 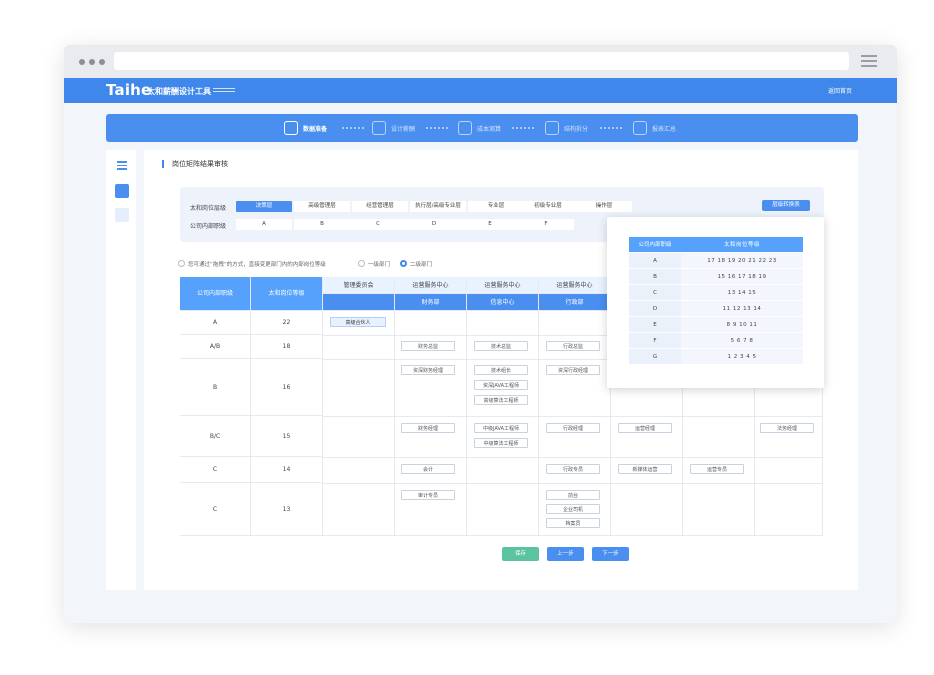 I want to click on conversion-row: E8 9 10 11, so click(x=716, y=325).